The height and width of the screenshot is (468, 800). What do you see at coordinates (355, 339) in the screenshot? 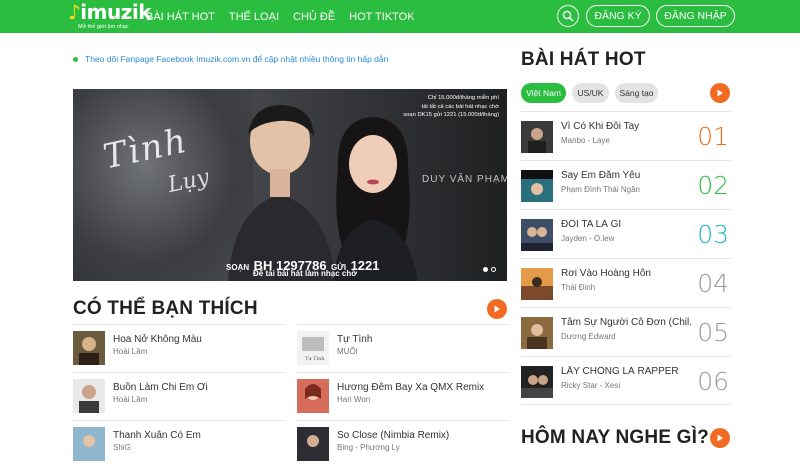
I see `song-title: Tự Tình` at bounding box center [355, 339].